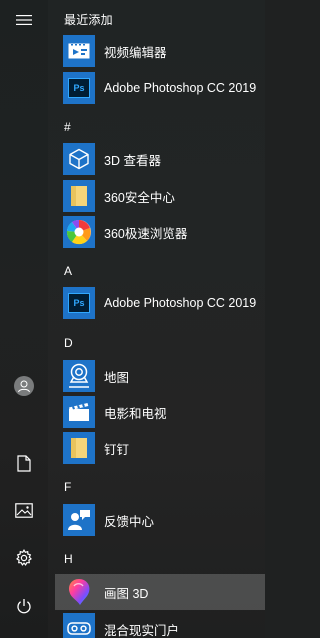  I want to click on feedback-hub-icon, so click(79, 520).